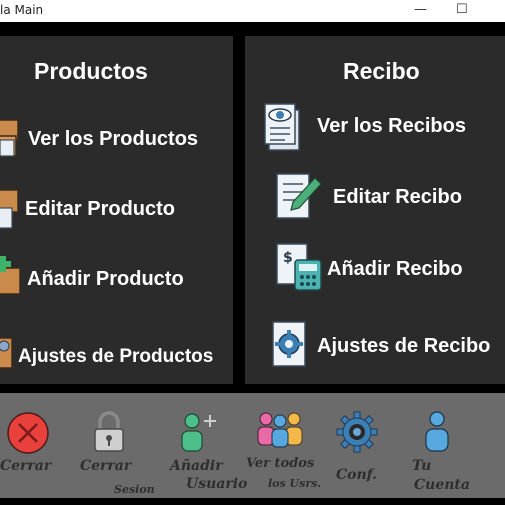 This screenshot has height=505, width=505. Describe the element at coordinates (26, 466) in the screenshot. I see `cerrar-label: Cerrar` at that location.